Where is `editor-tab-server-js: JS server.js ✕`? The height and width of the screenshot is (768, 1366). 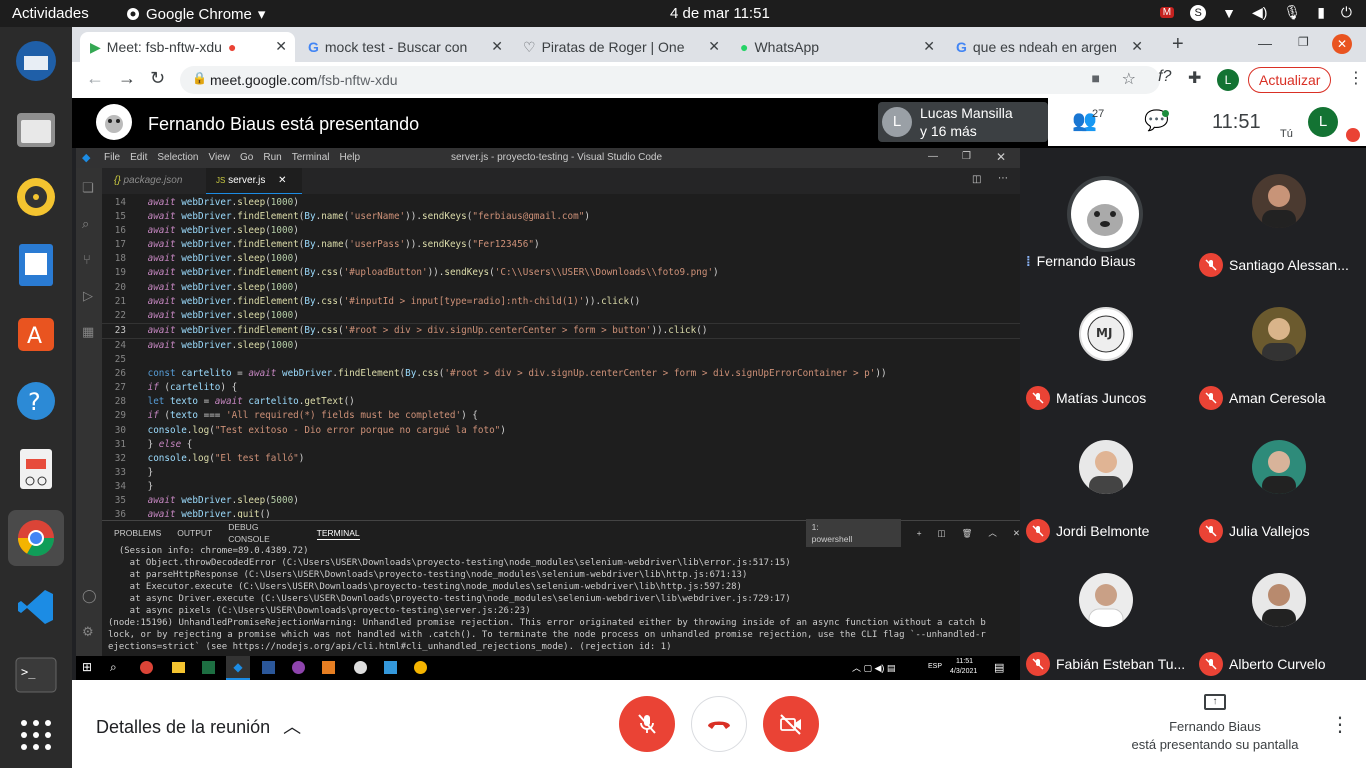
editor-tab-server-js: JS server.js ✕ is located at coordinates (254, 181).